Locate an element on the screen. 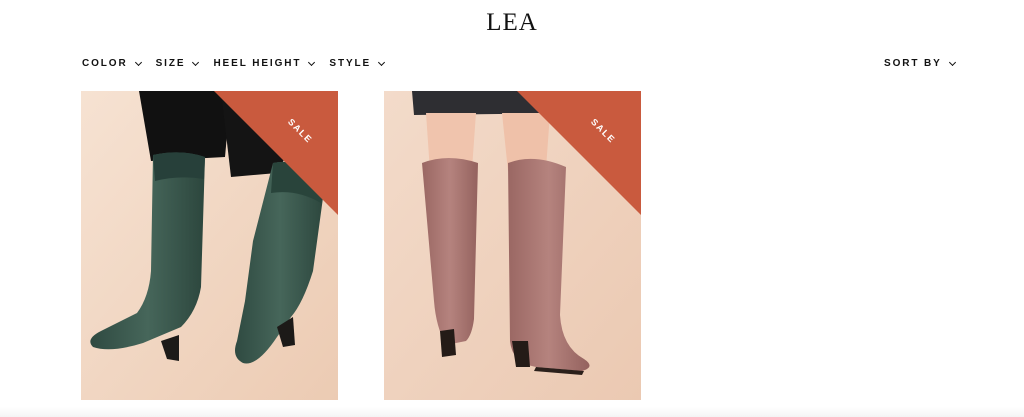  filter-size-label: SIZE is located at coordinates (170, 63).